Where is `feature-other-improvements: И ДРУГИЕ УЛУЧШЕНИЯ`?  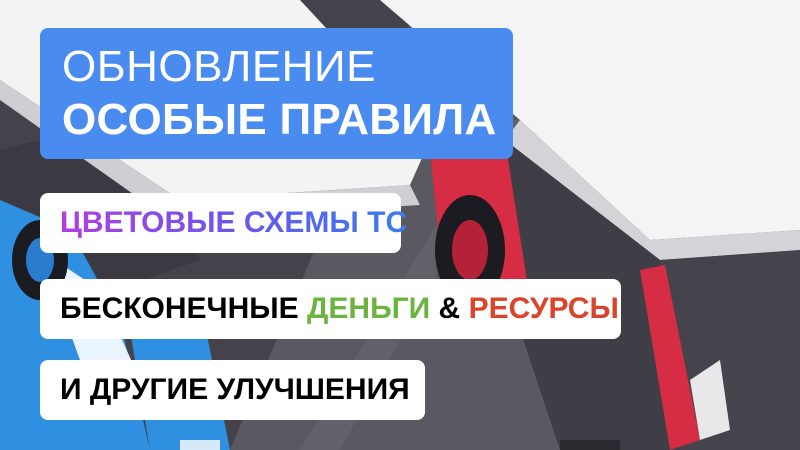
feature-other-improvements: И ДРУГИЕ УЛУЧШЕНИЯ is located at coordinates (232, 390).